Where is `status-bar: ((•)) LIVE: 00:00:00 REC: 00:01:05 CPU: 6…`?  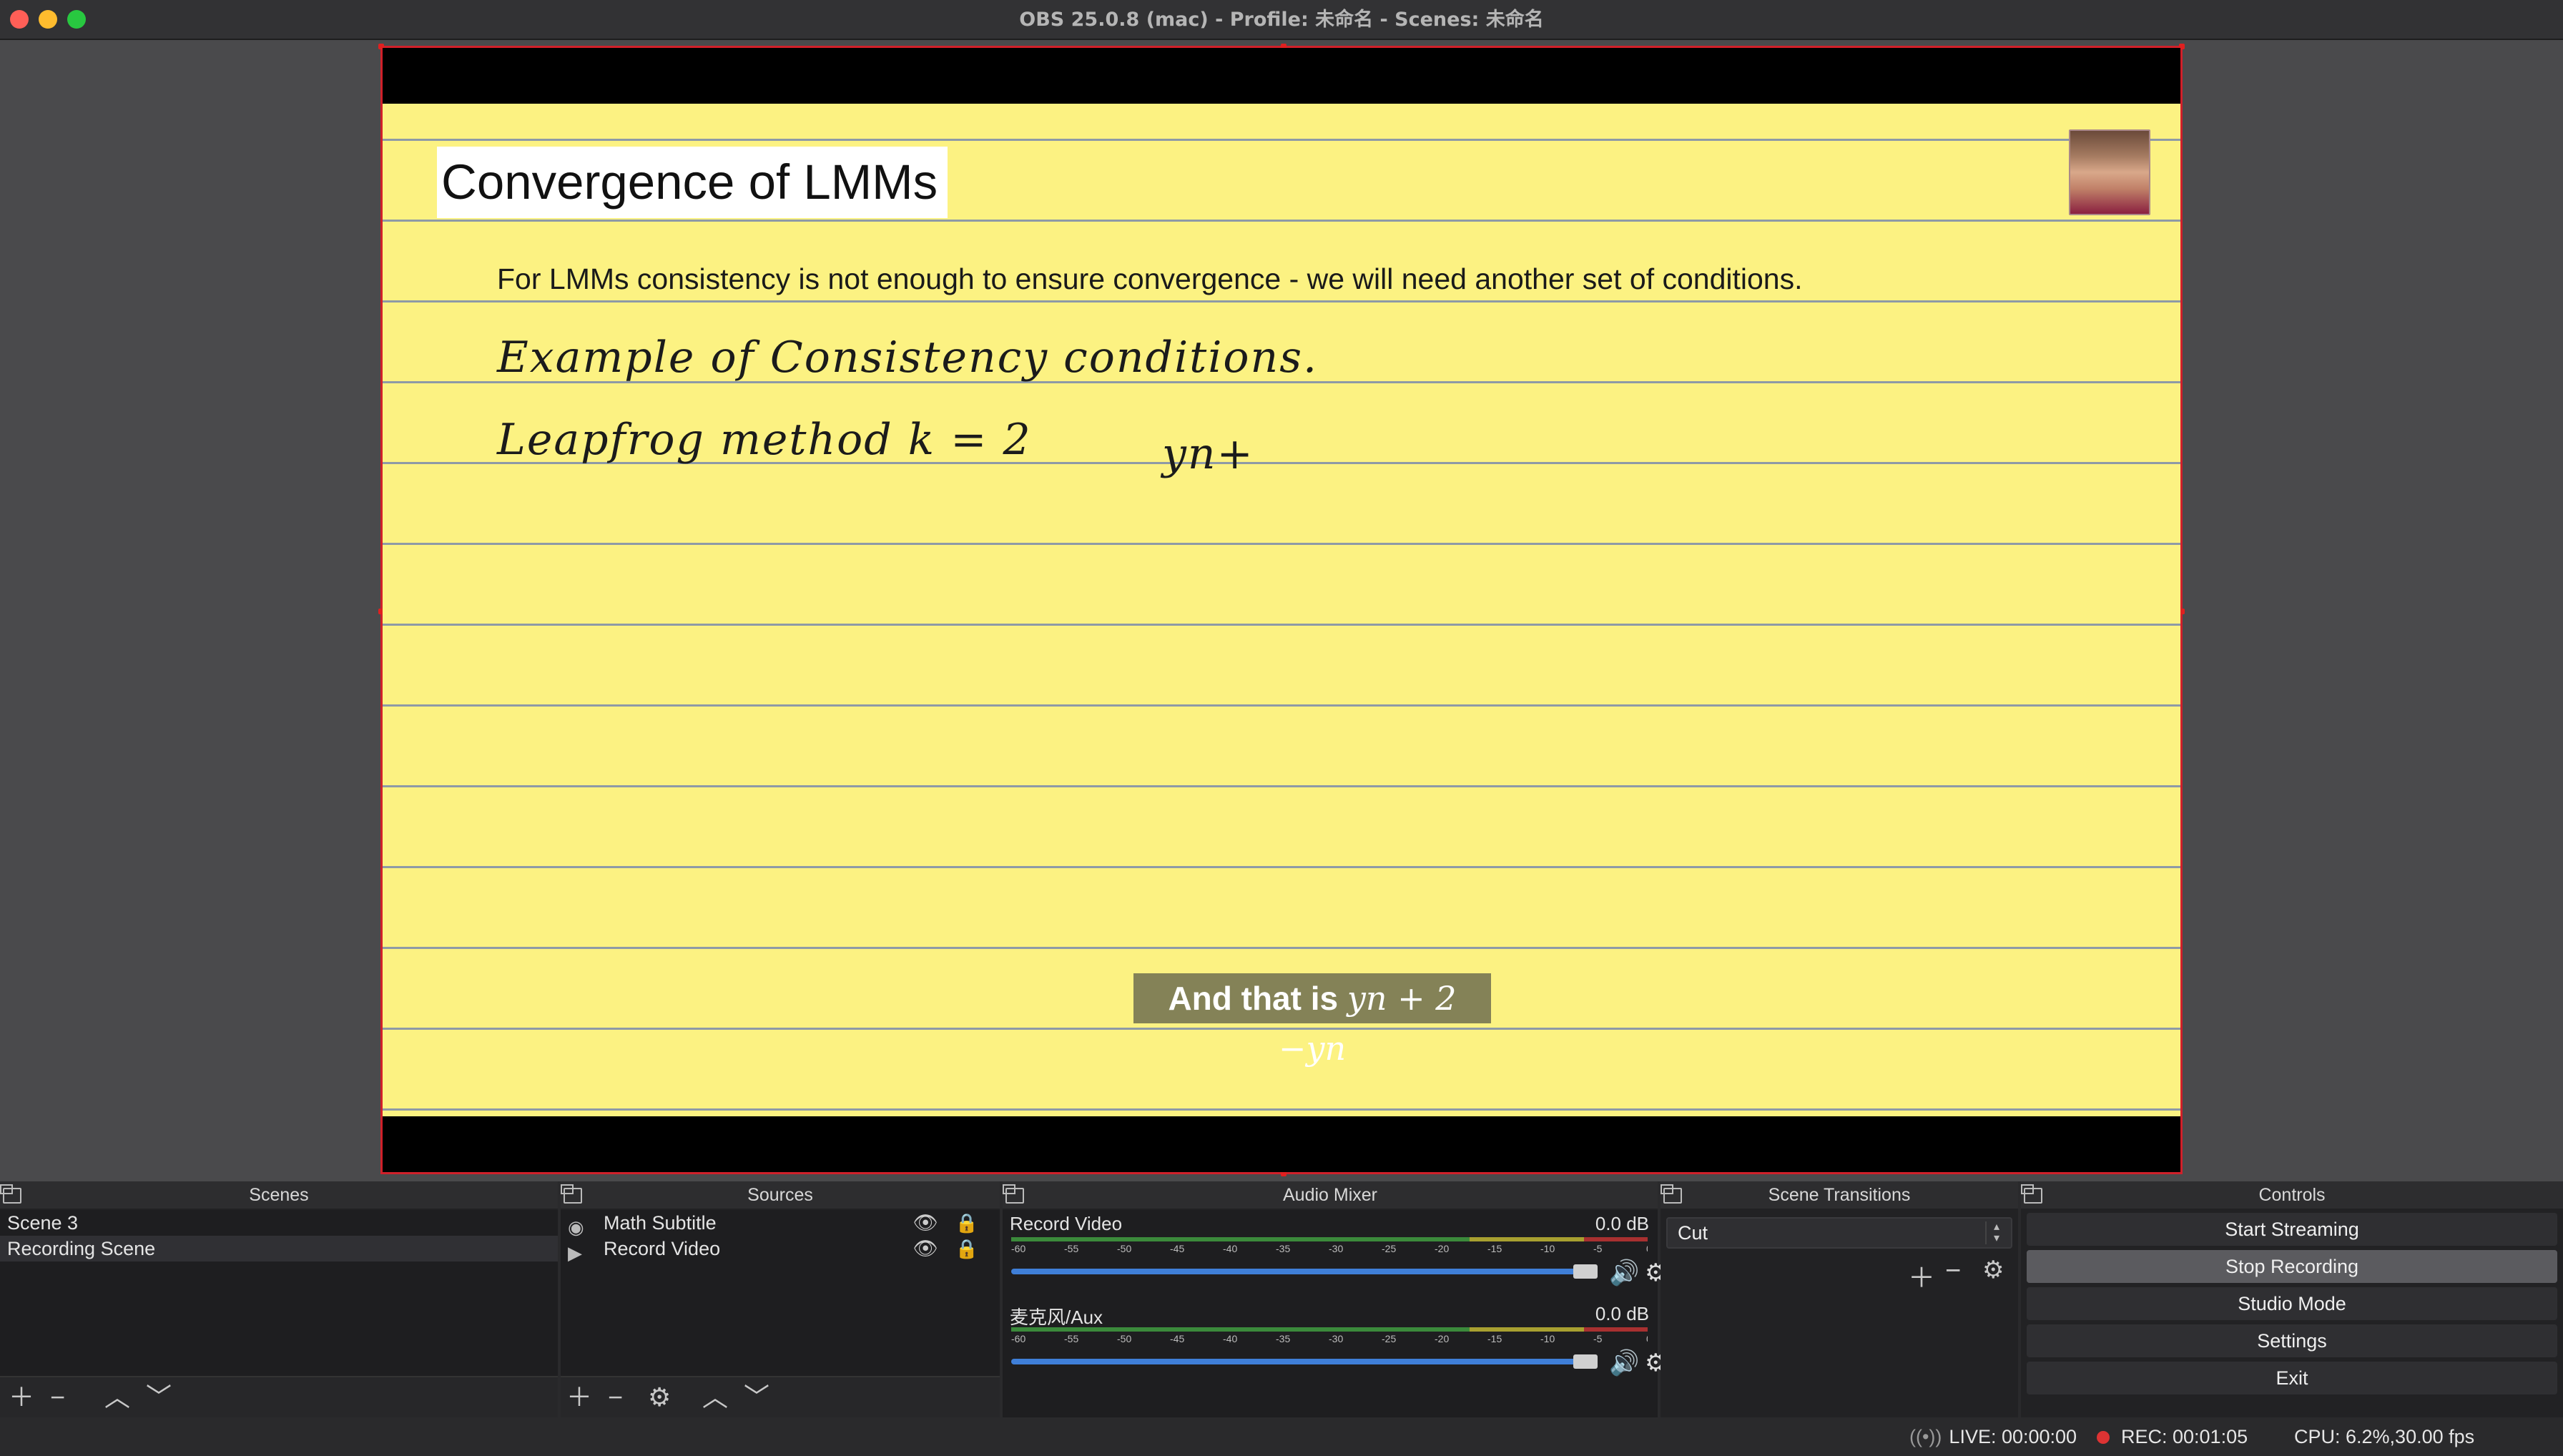
status-bar: ((•)) LIVE: 00:00:00 REC: 00:01:05 CPU: 6… is located at coordinates (1281, 1436).